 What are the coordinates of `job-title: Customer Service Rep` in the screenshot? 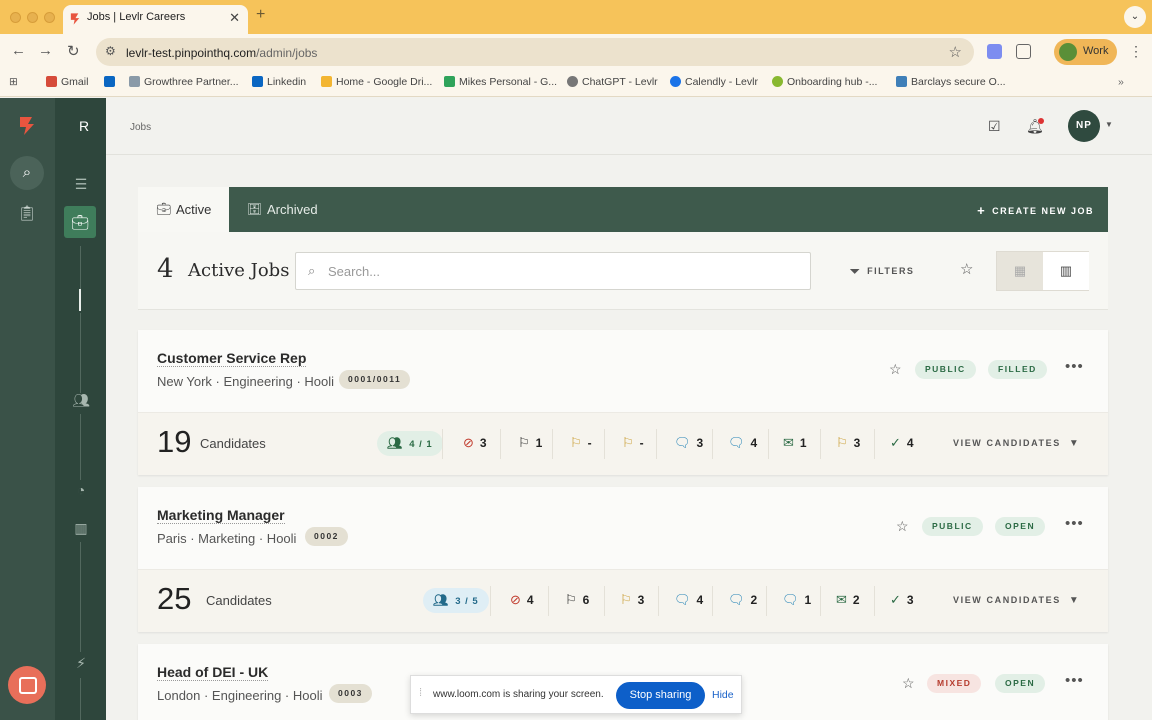 It's located at (232, 358).